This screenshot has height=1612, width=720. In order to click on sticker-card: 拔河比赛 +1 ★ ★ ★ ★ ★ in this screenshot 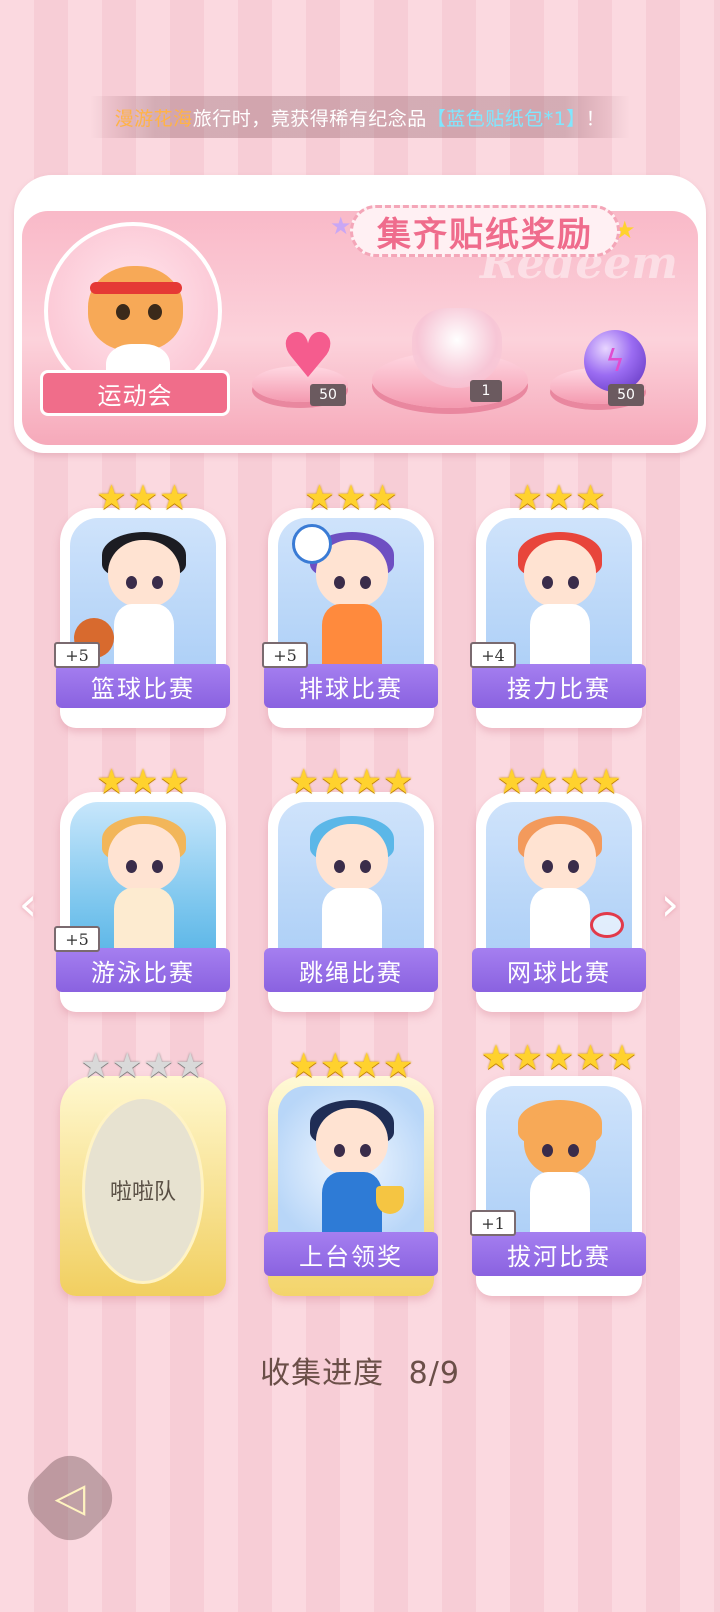, I will do `click(558, 1168)`.